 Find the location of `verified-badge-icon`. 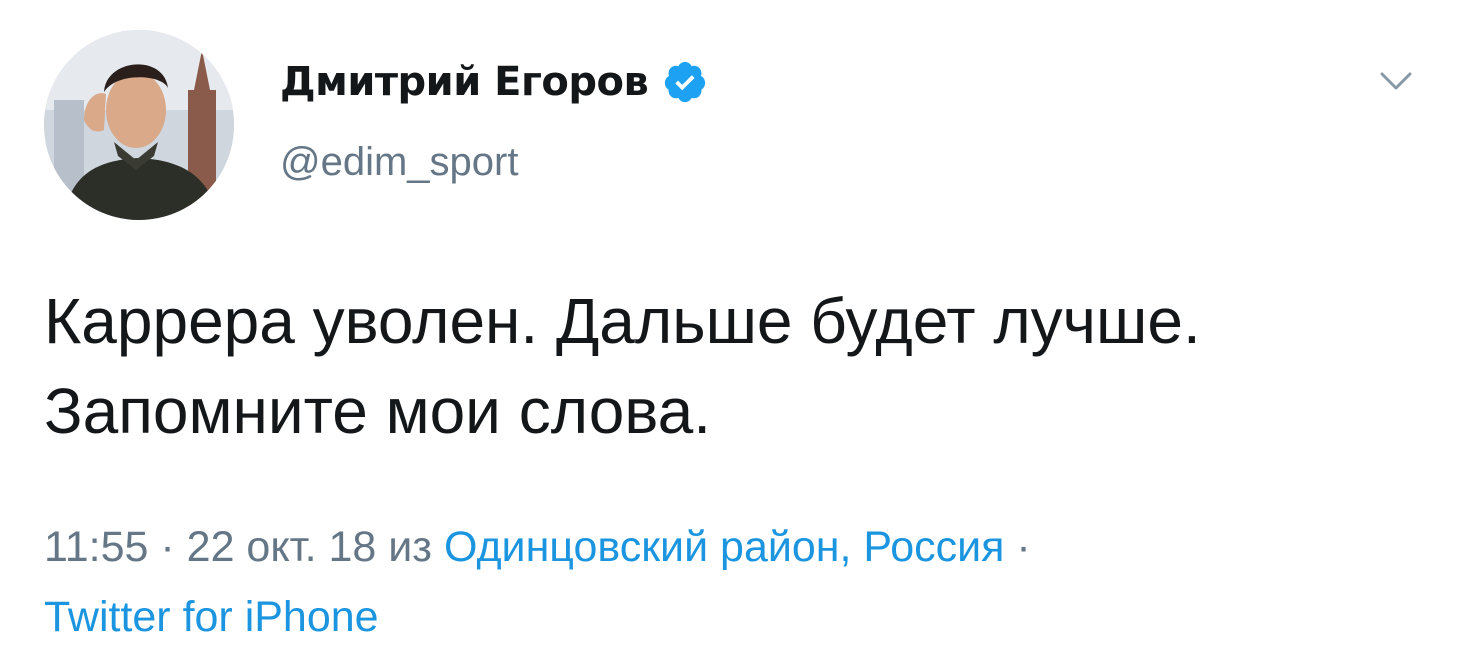

verified-badge-icon is located at coordinates (685, 82).